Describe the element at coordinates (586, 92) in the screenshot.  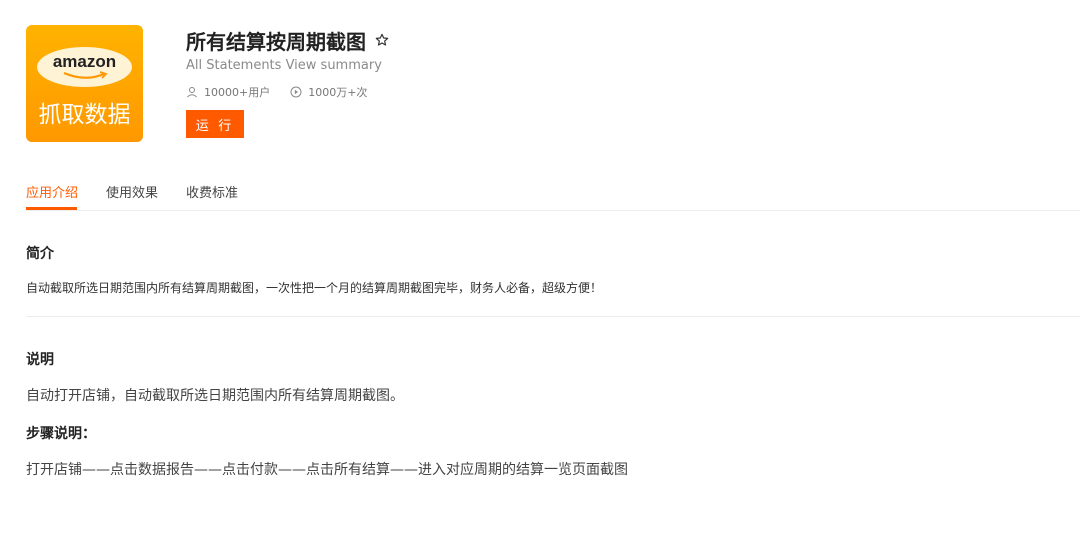
I see `app-stats: 10000+用户 1000万+次` at that location.